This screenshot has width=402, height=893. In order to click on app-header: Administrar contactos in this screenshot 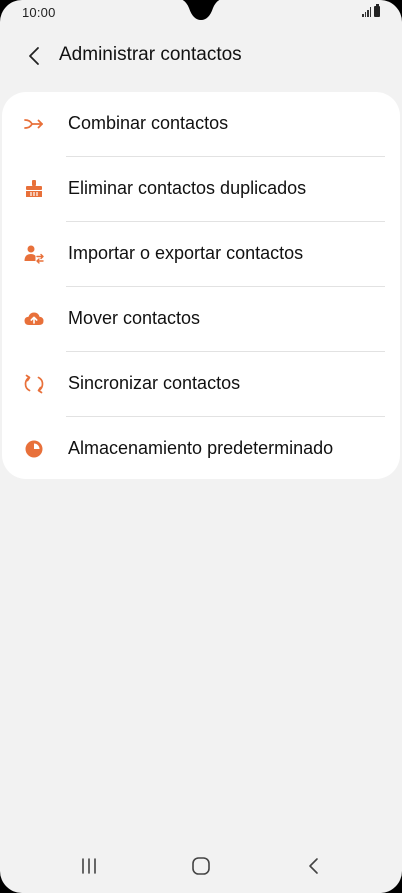, I will do `click(201, 56)`.